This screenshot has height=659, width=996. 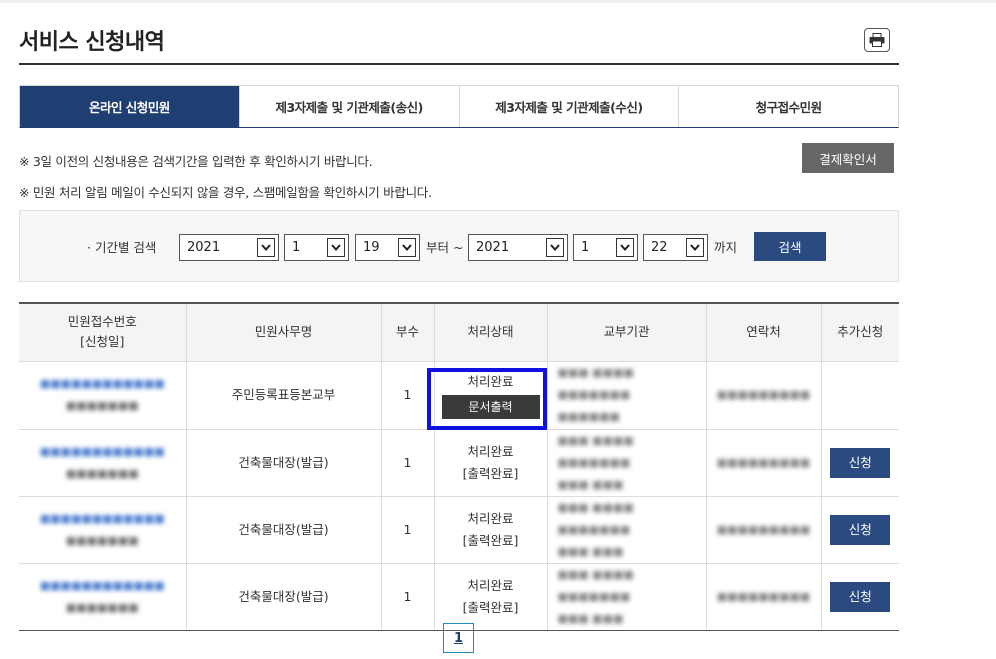 What do you see at coordinates (486, 398) in the screenshot?
I see `highlight-box` at bounding box center [486, 398].